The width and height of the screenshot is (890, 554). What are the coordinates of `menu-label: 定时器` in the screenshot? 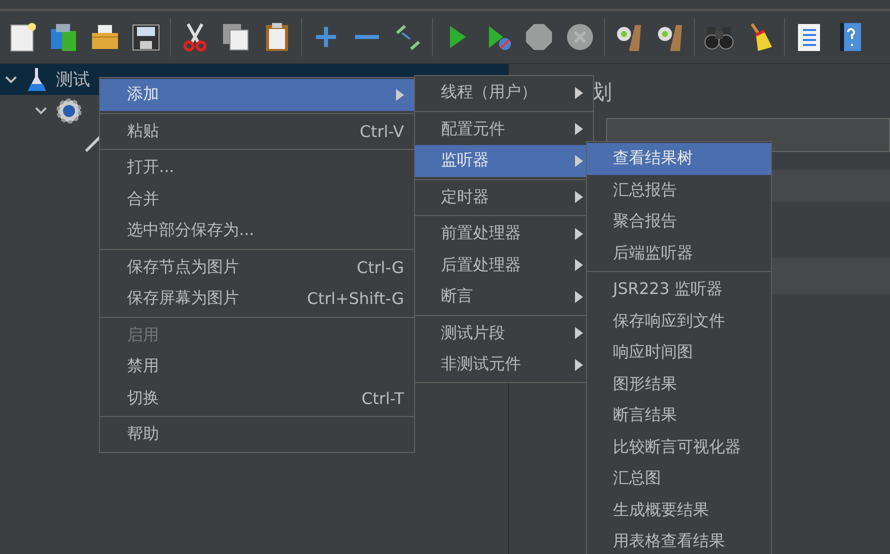 It's located at (465, 197).